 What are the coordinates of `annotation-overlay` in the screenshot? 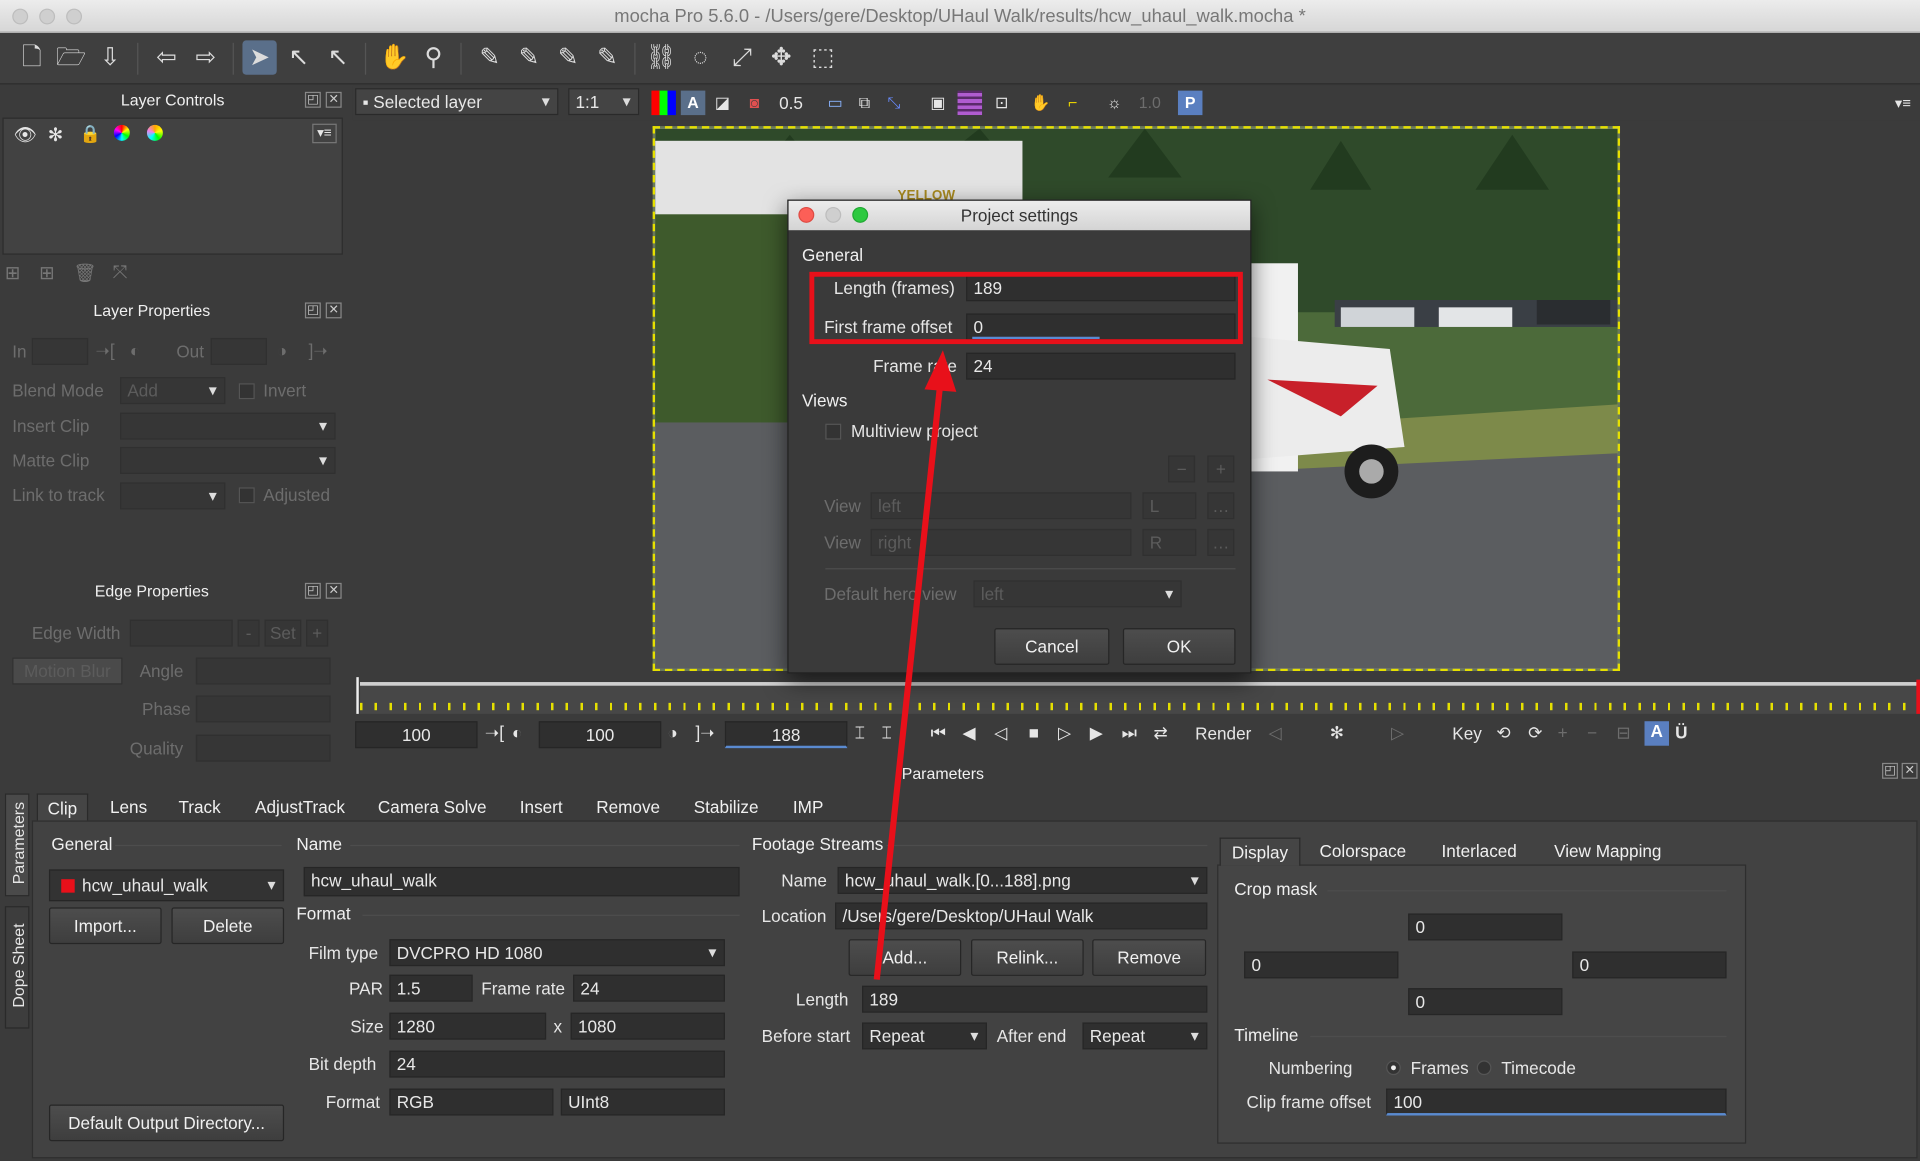 It's located at (1026, 625).